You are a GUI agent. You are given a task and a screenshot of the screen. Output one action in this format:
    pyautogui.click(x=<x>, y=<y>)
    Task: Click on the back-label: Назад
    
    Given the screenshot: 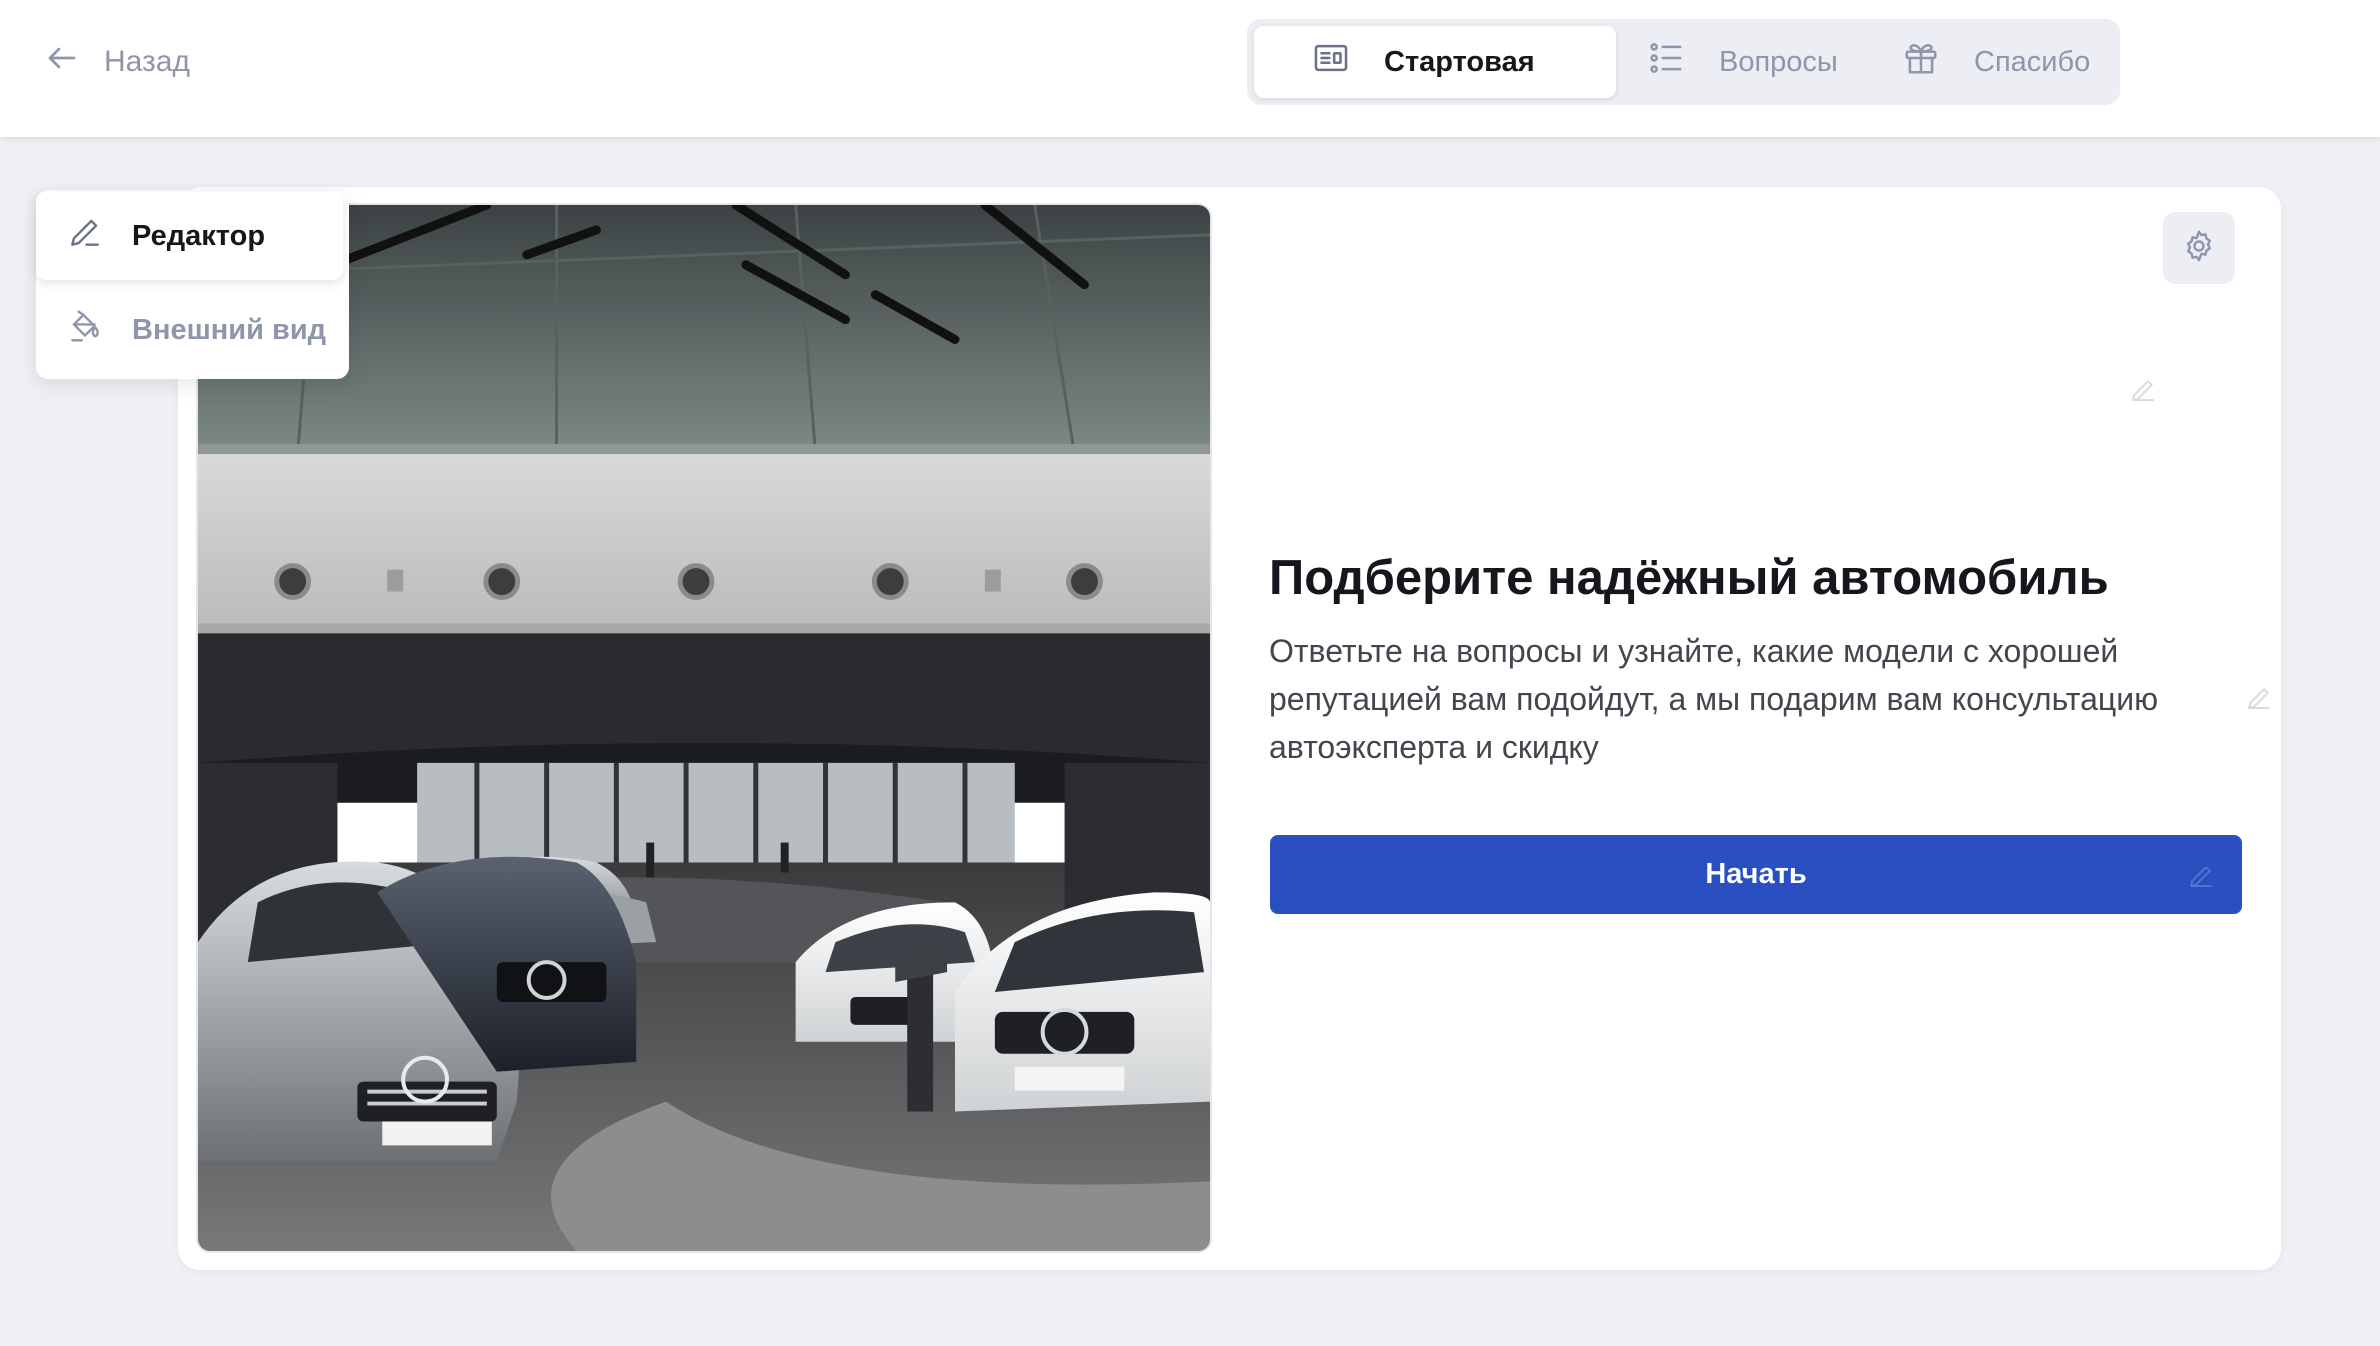 What is the action you would take?
    pyautogui.click(x=147, y=61)
    